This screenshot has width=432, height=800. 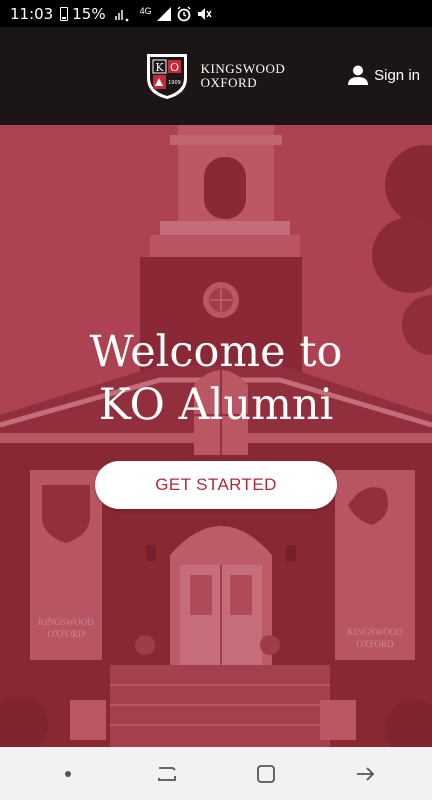 I want to click on logo-wordmark: KINGSWOOD OXFORD, so click(x=243, y=76).